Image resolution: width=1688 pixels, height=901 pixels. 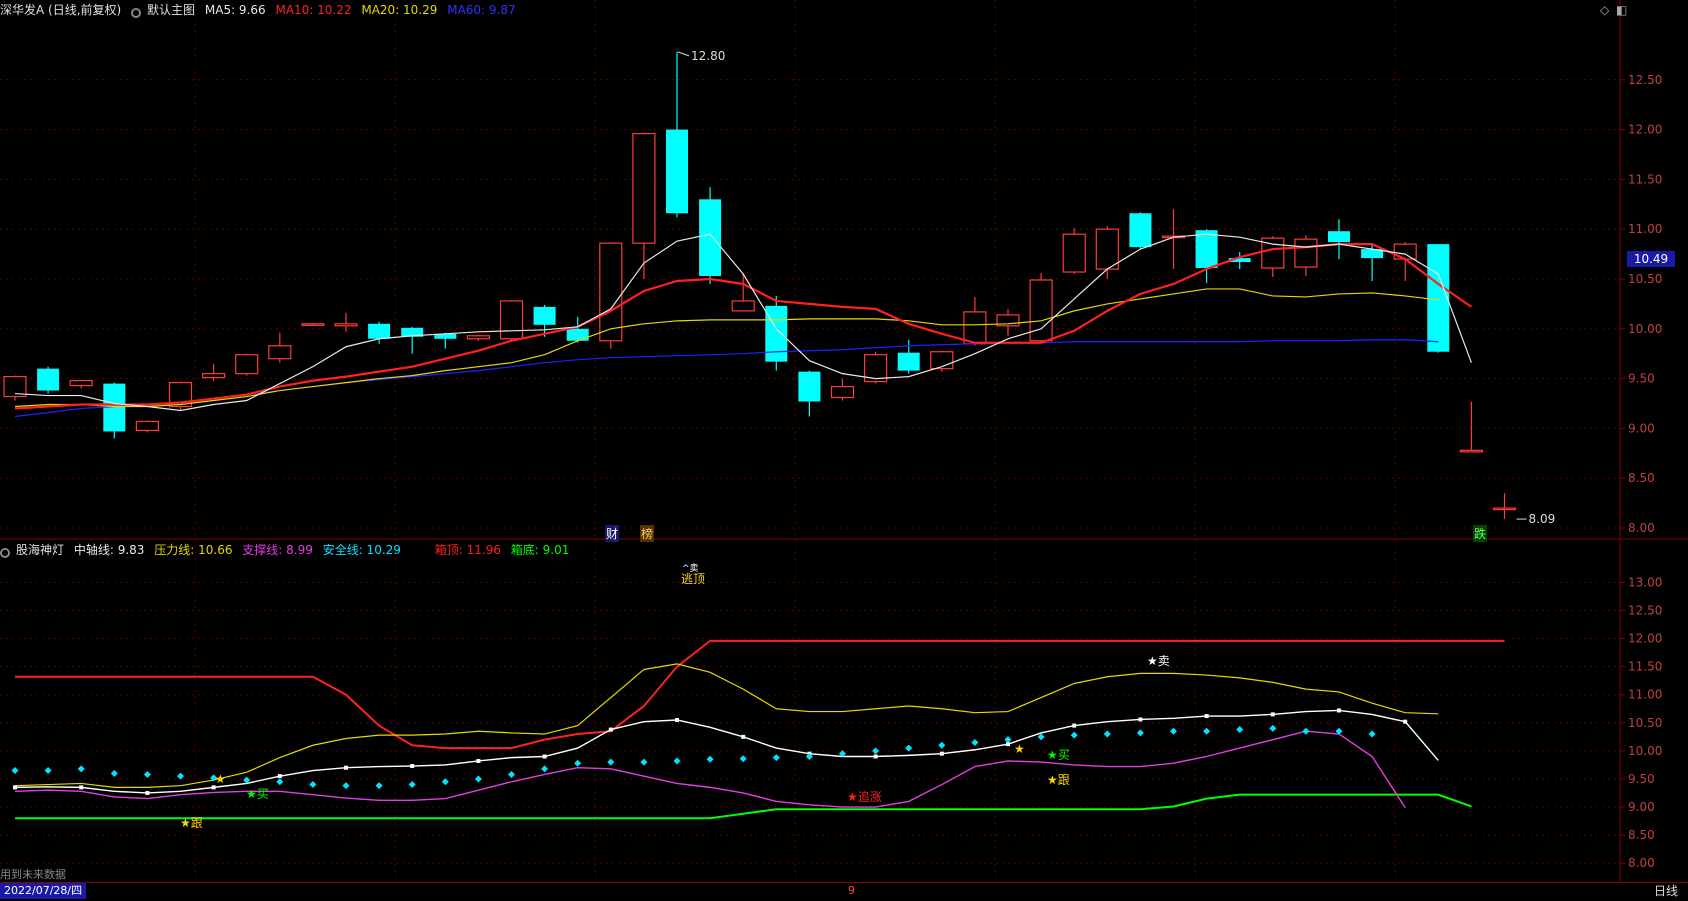 What do you see at coordinates (467, 550) in the screenshot?
I see `box-top-label: 箱顶: 11.96` at bounding box center [467, 550].